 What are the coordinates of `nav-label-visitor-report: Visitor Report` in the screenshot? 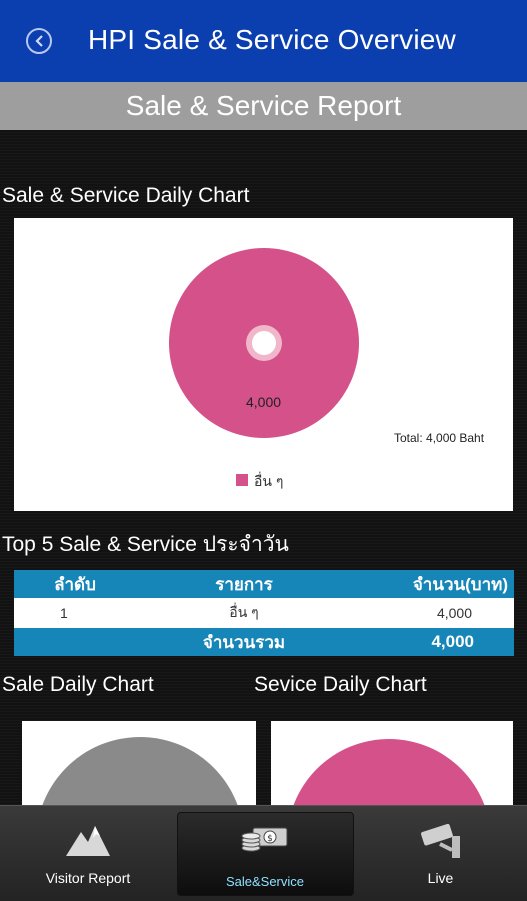 It's located at (88, 878).